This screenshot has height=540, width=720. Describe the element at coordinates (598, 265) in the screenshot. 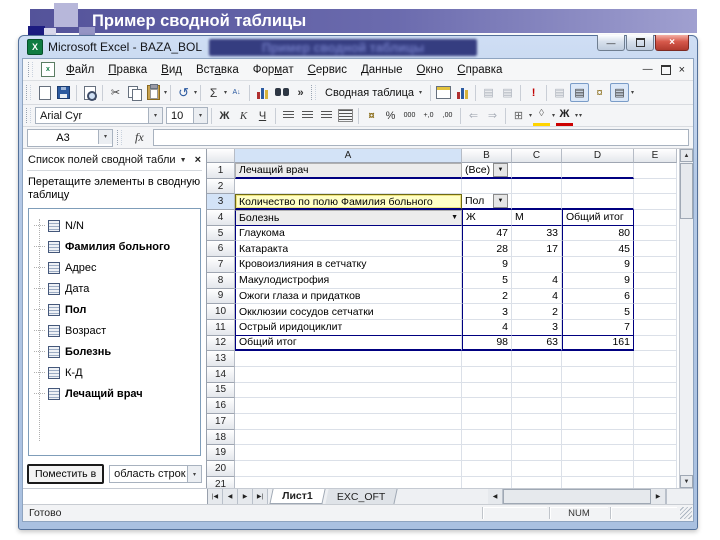

I see `cell-D7: 9` at that location.